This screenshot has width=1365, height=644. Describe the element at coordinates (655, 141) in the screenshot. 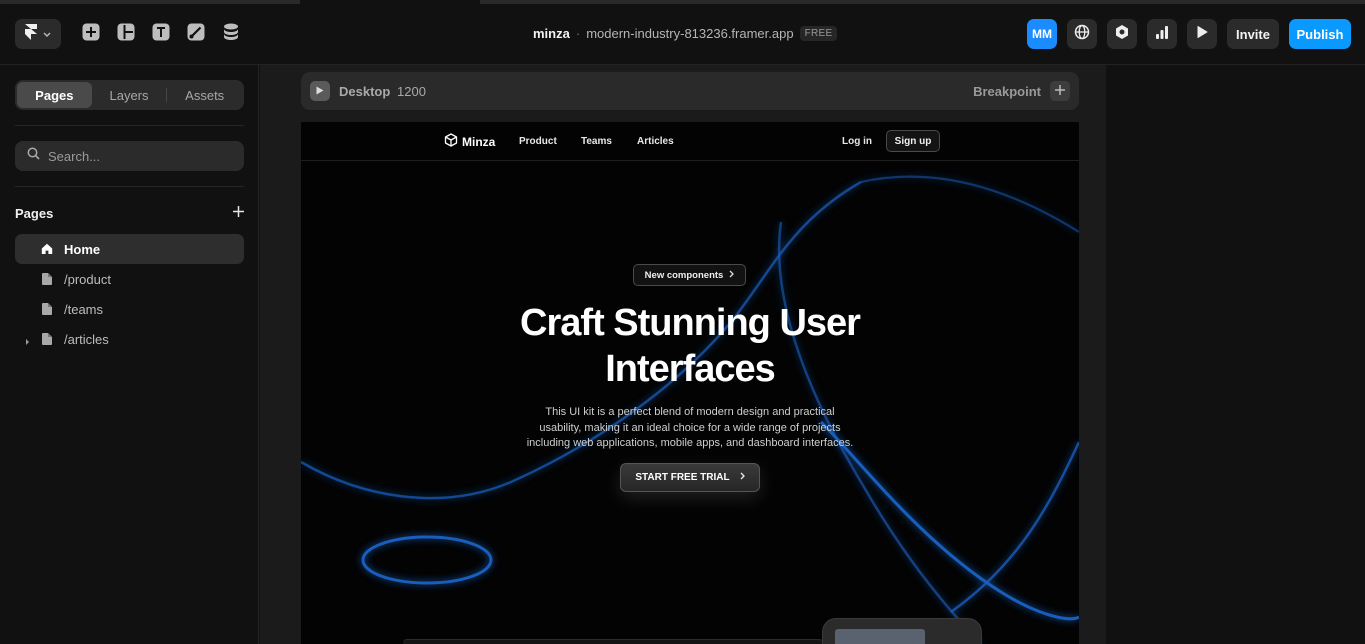

I see `site-nav-articles: Articles` at that location.